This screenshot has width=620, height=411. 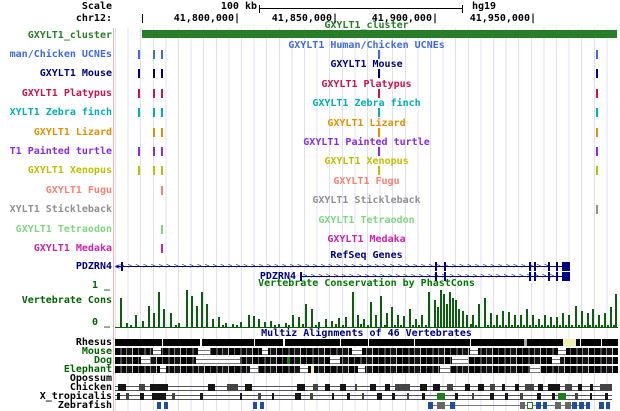 What do you see at coordinates (56, 152) in the screenshot?
I see `track-label-turtle: T1 Painted turtle` at bounding box center [56, 152].